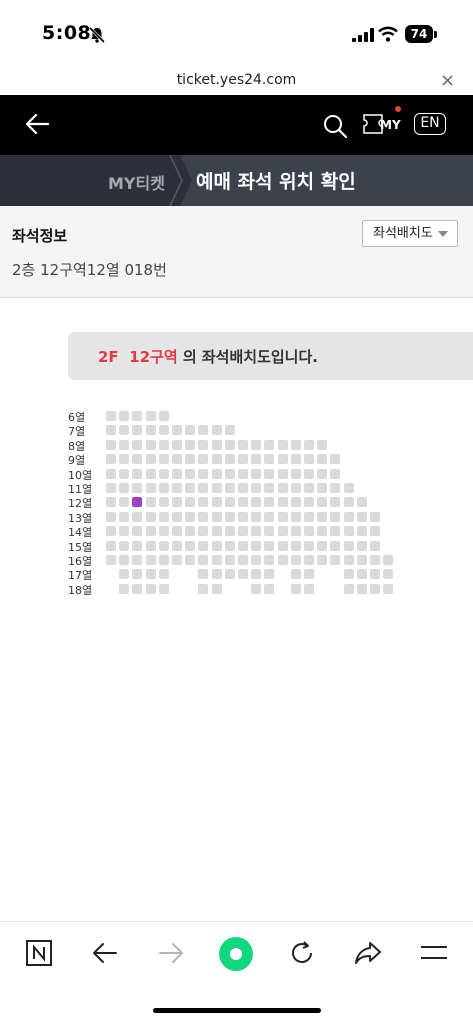 Image resolution: width=473 pixels, height=1025 pixels. Describe the element at coordinates (105, 953) in the screenshot. I see `browser-back-icon` at that location.